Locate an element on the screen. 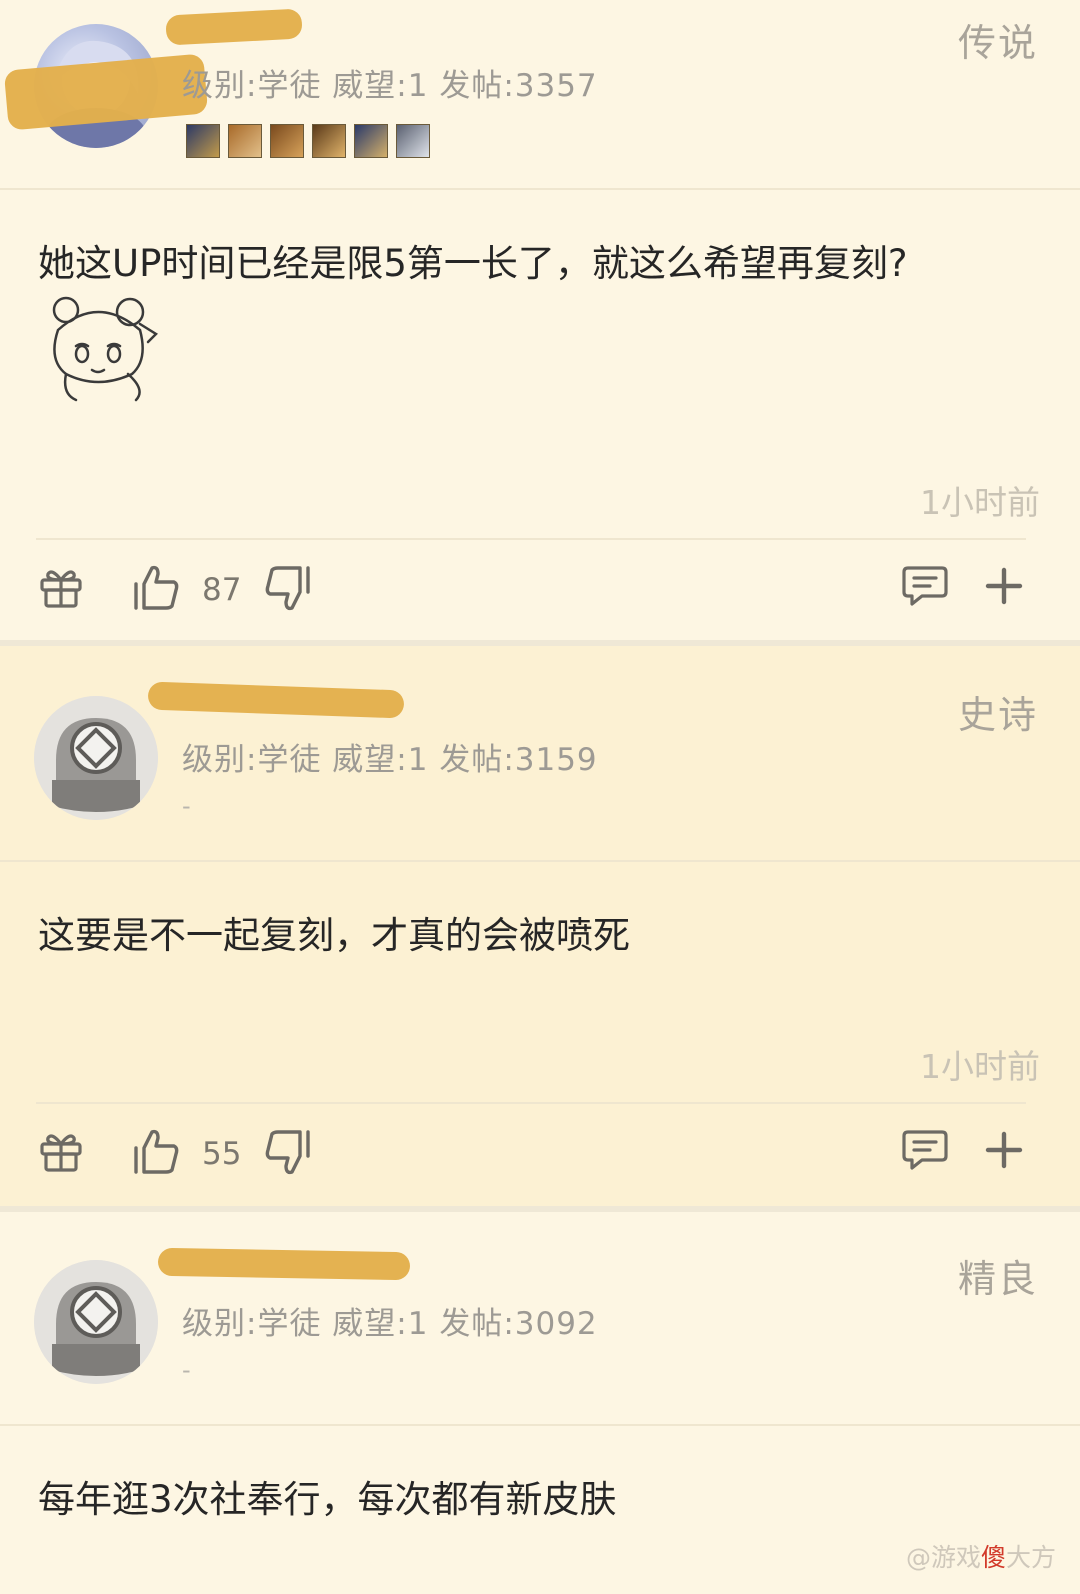 The width and height of the screenshot is (1080, 1594). post-actions: 55 is located at coordinates (540, 1155).